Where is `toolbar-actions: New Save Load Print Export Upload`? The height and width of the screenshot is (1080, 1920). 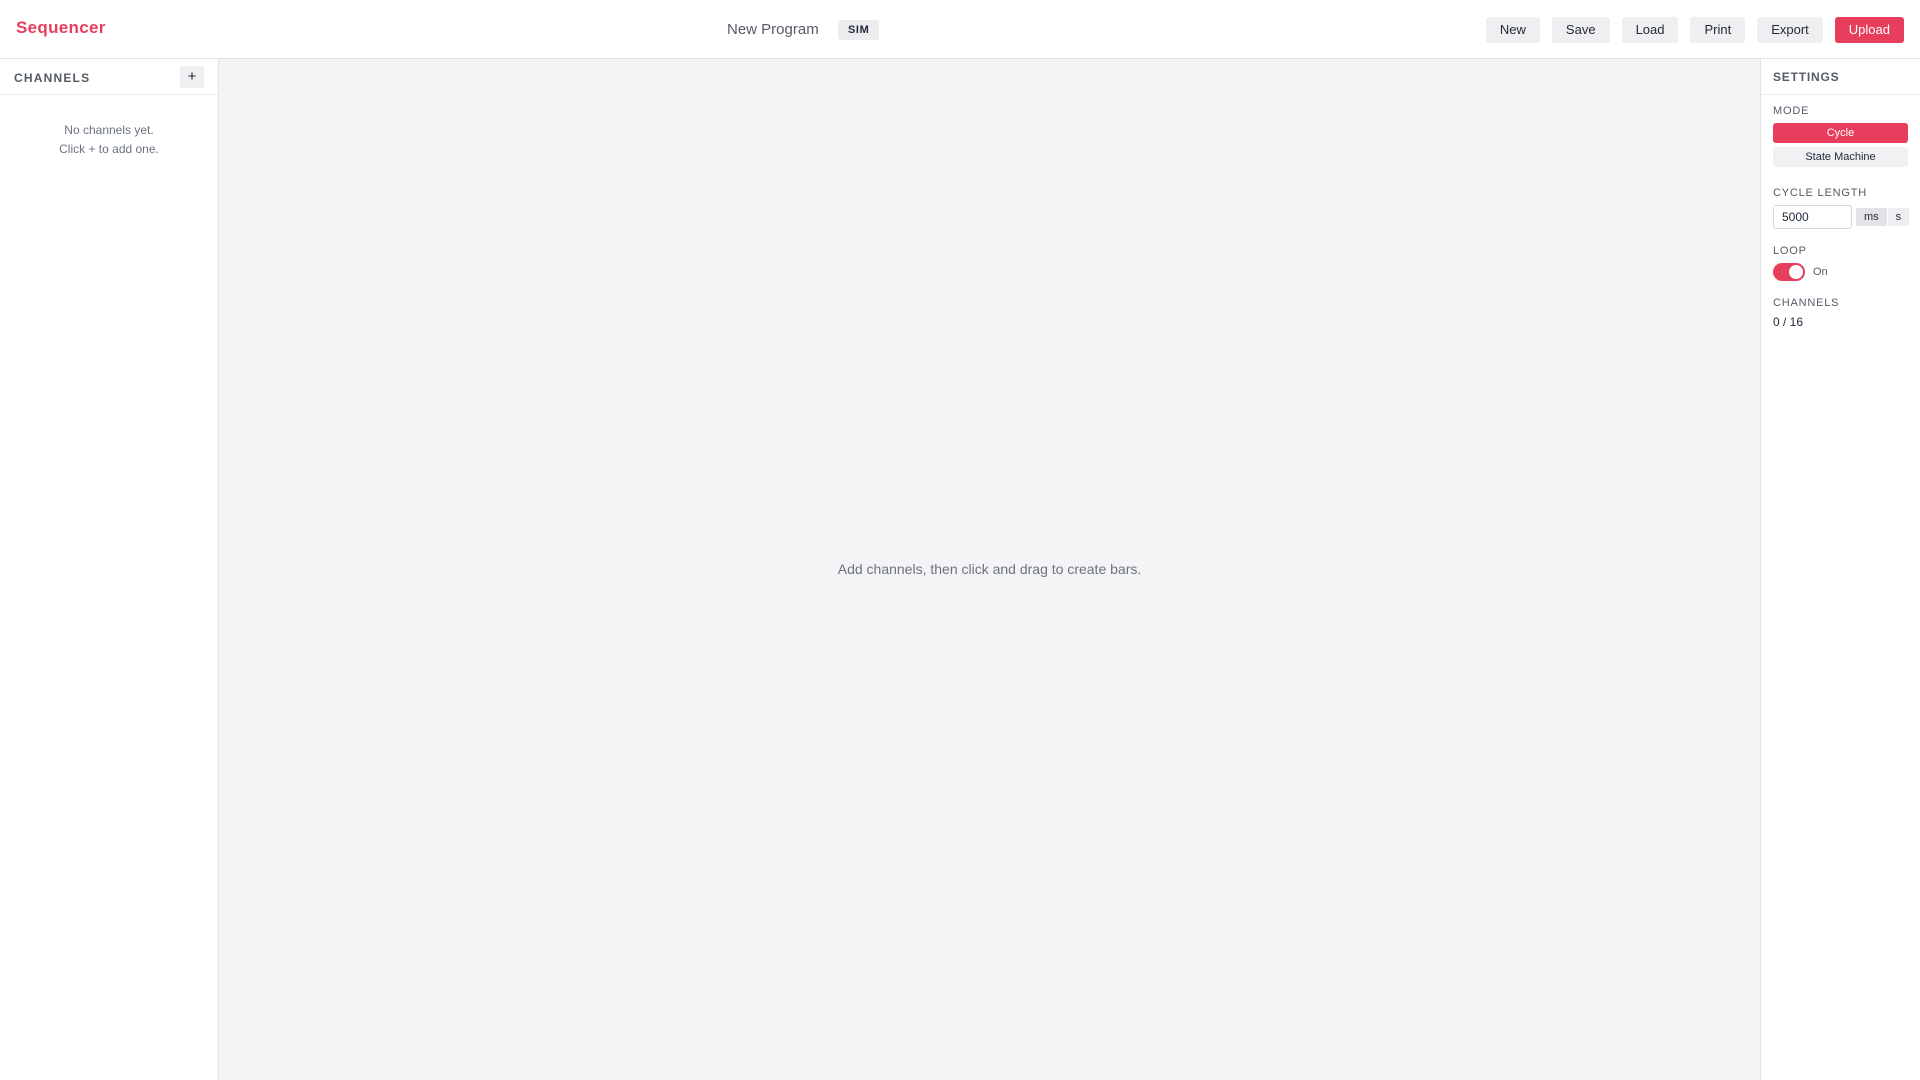 toolbar-actions: New Save Load Print Export Upload is located at coordinates (1694, 30).